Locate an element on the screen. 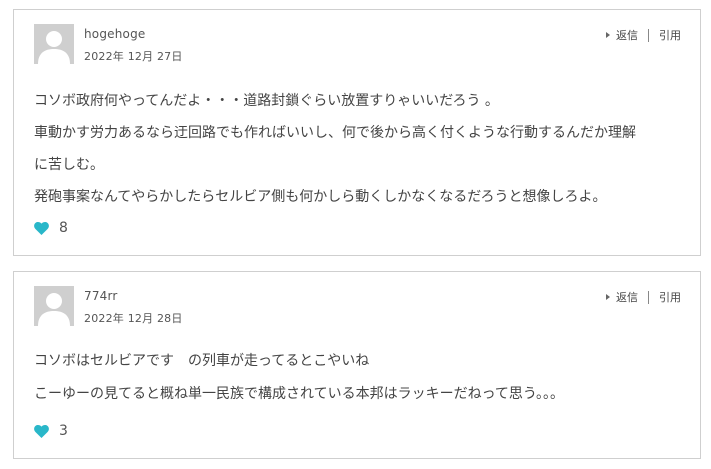 The width and height of the screenshot is (711, 469). comment-line: に苦しむ。 is located at coordinates (69, 165).